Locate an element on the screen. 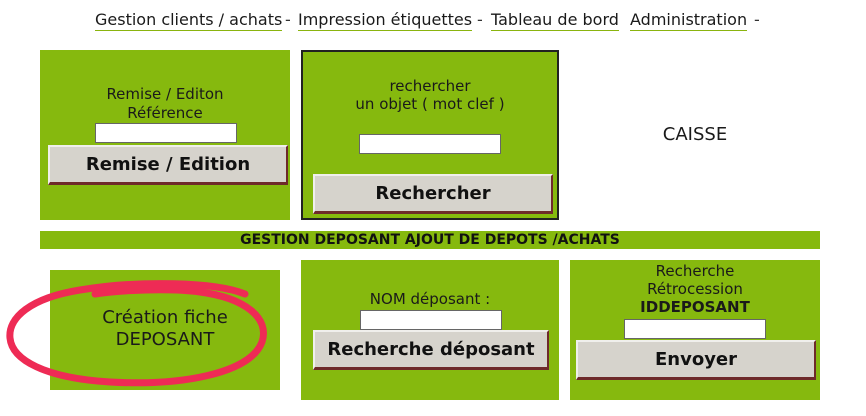 This screenshot has height=416, width=866. nom-deposant-label: NOM déposant : is located at coordinates (430, 299).